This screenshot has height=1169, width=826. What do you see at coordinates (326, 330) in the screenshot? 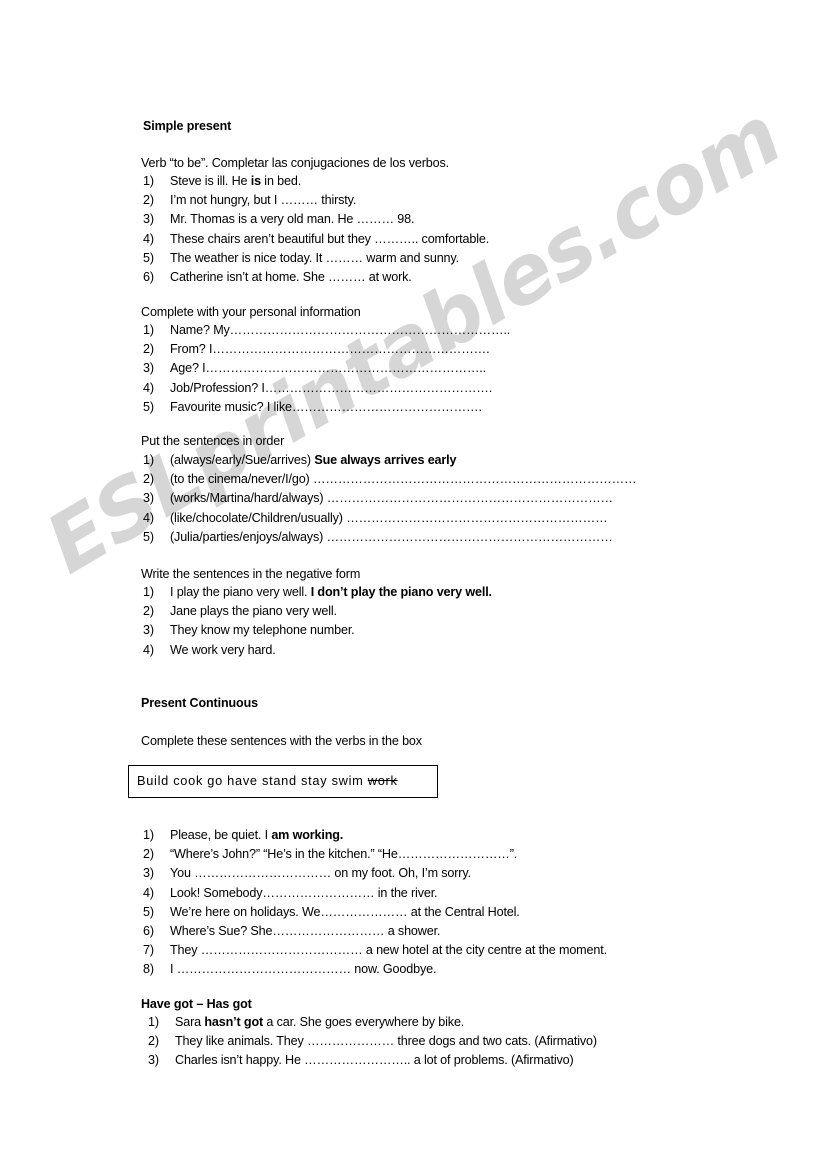
I see `exercise-item: 1) Name? My…………………………………………………………..` at bounding box center [326, 330].